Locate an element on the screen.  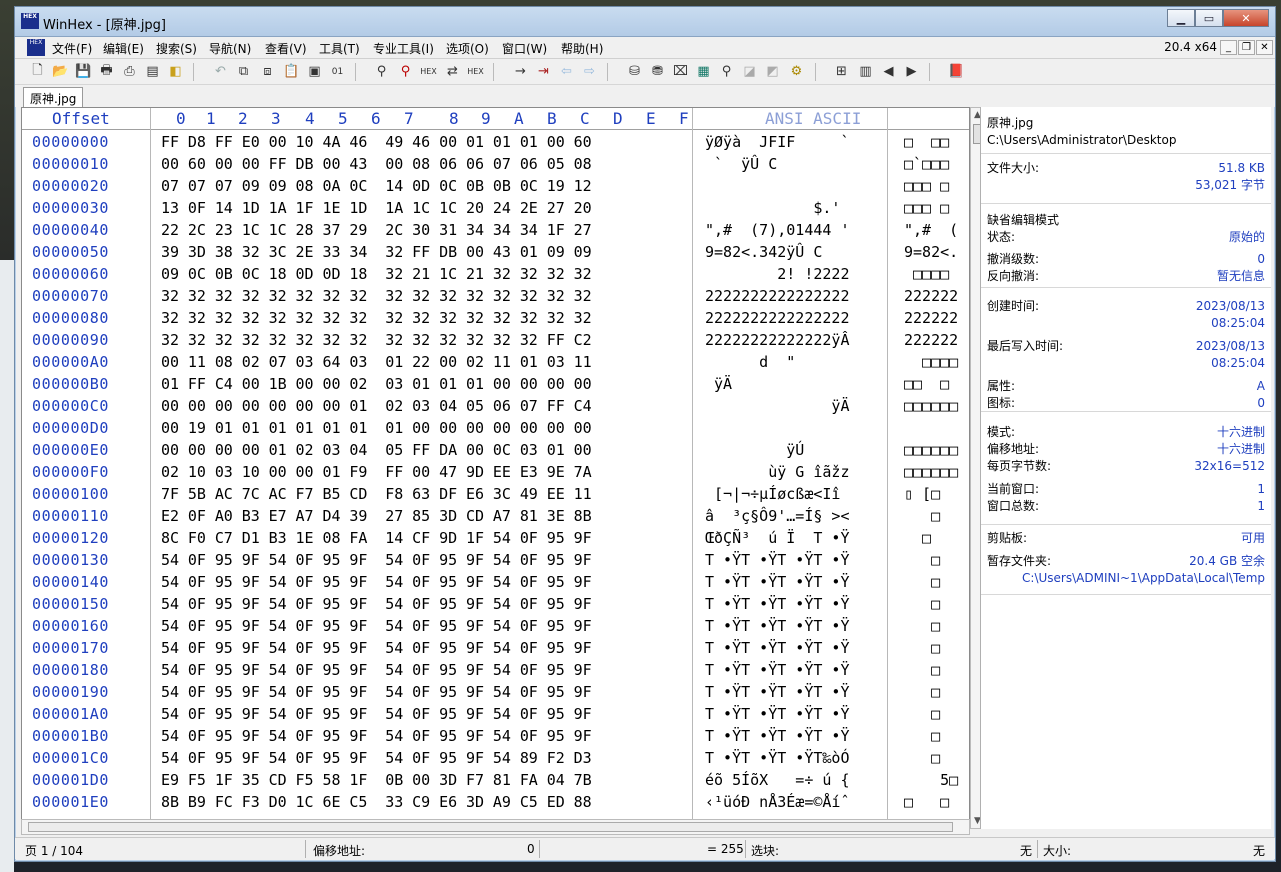
save-icon: 💾 is located at coordinates (83, 71).